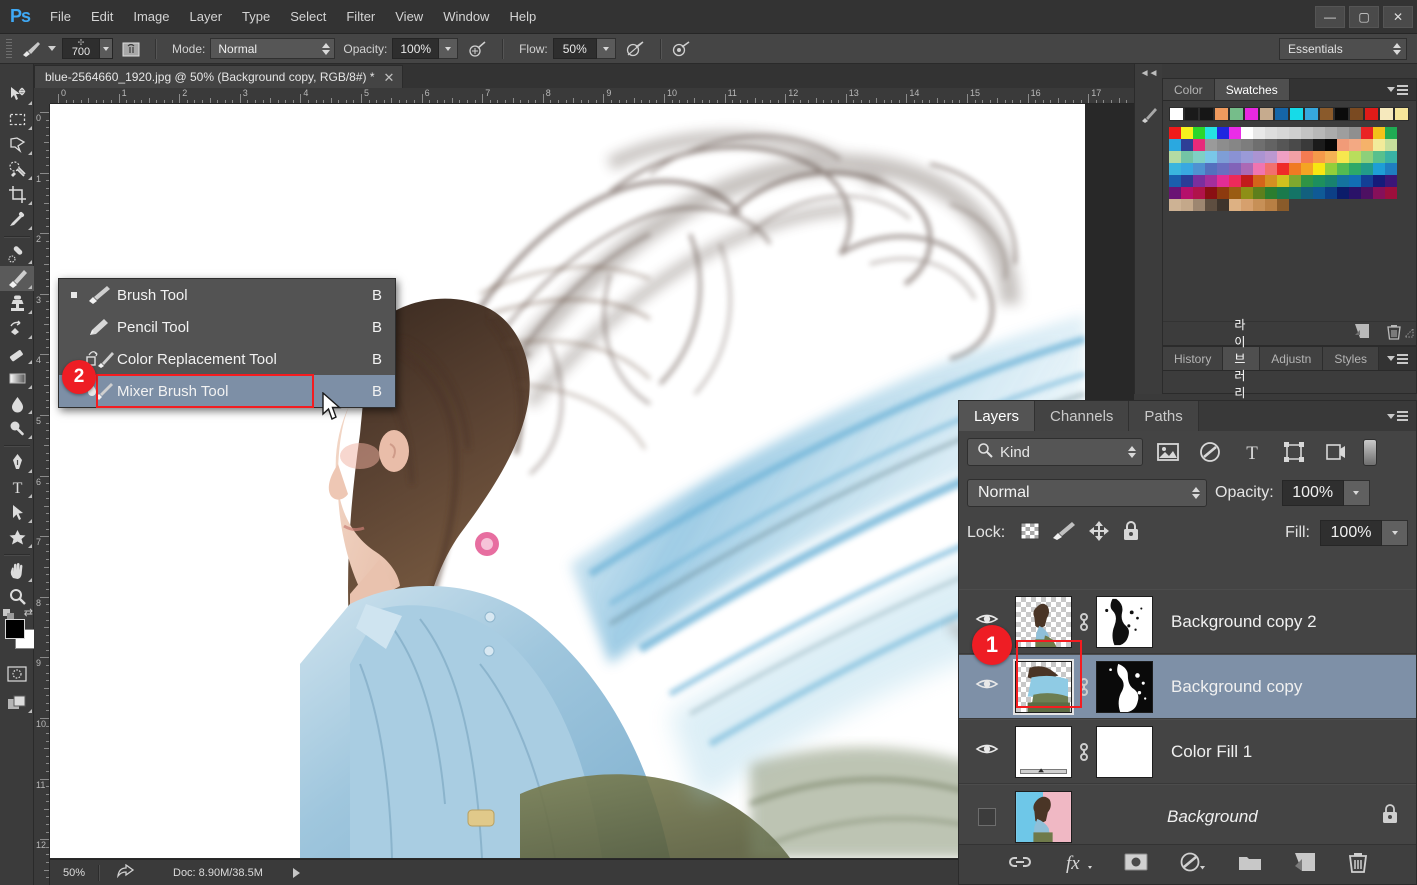  Describe the element at coordinates (1030, 533) in the screenshot. I see `lock-transparency-icon` at that location.